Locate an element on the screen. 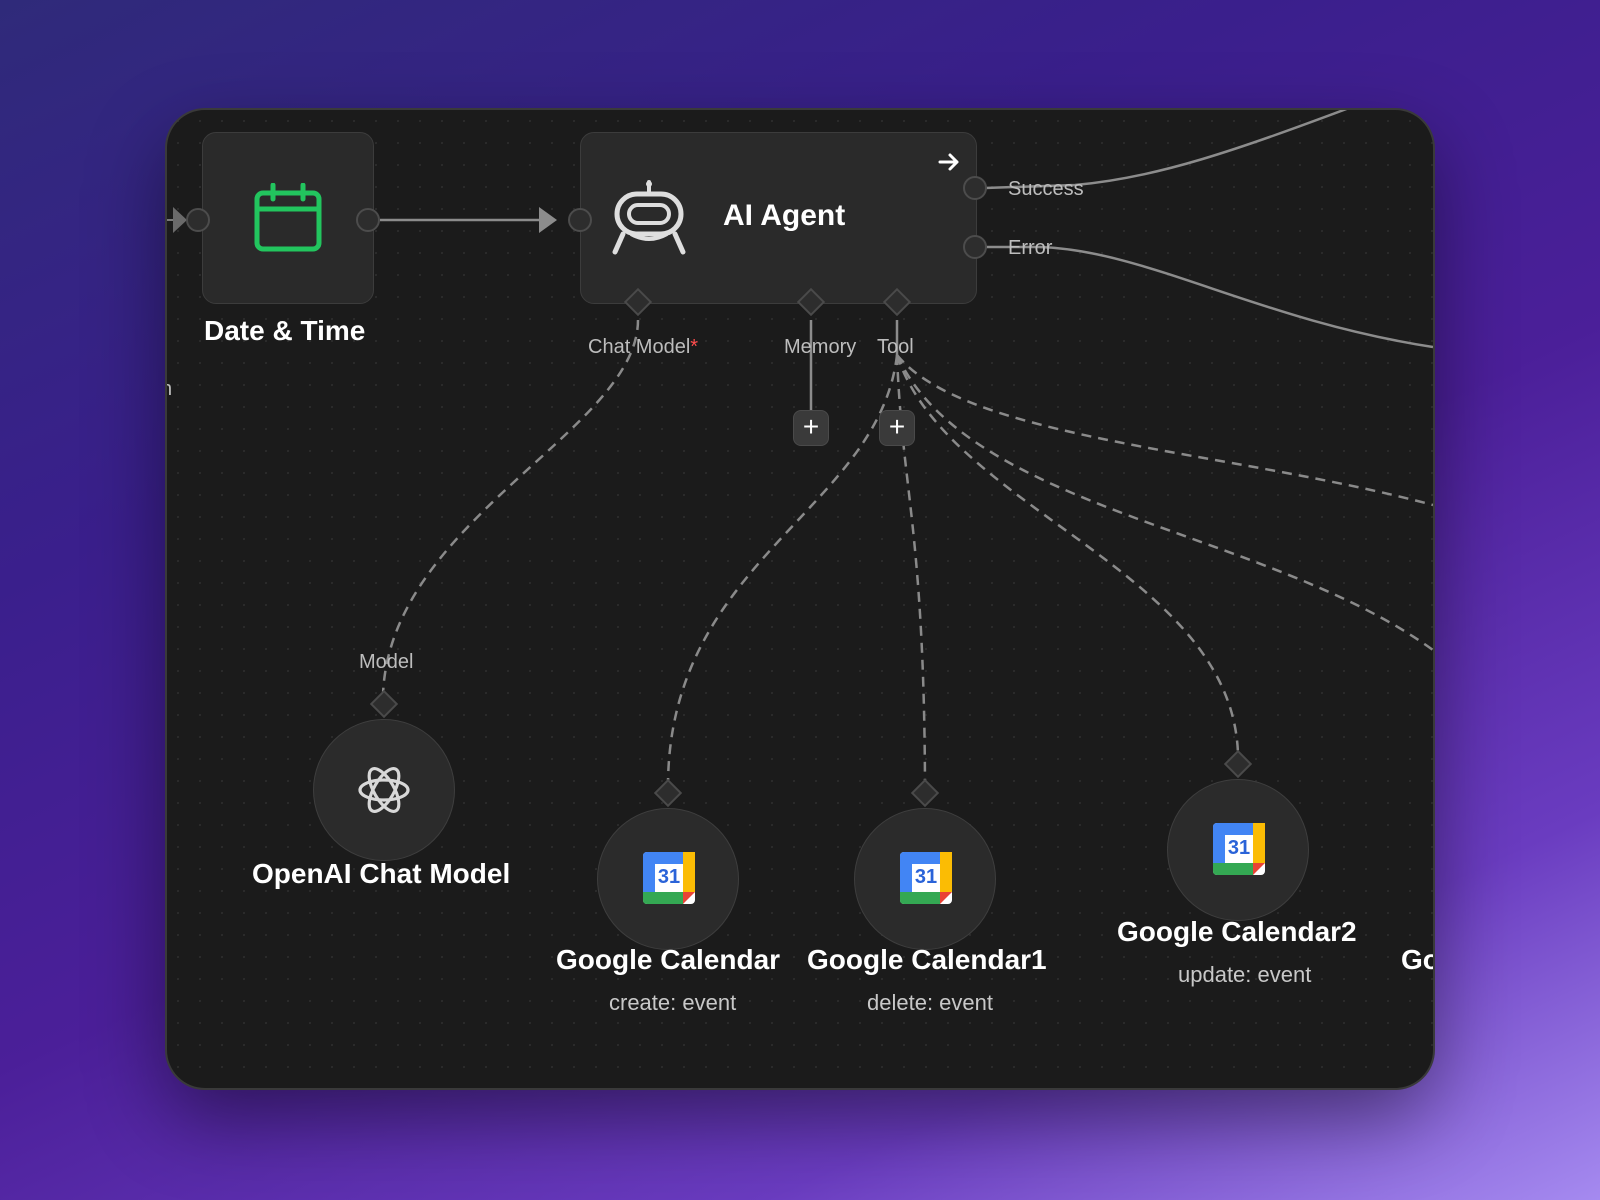  date-time-node is located at coordinates (288, 218).